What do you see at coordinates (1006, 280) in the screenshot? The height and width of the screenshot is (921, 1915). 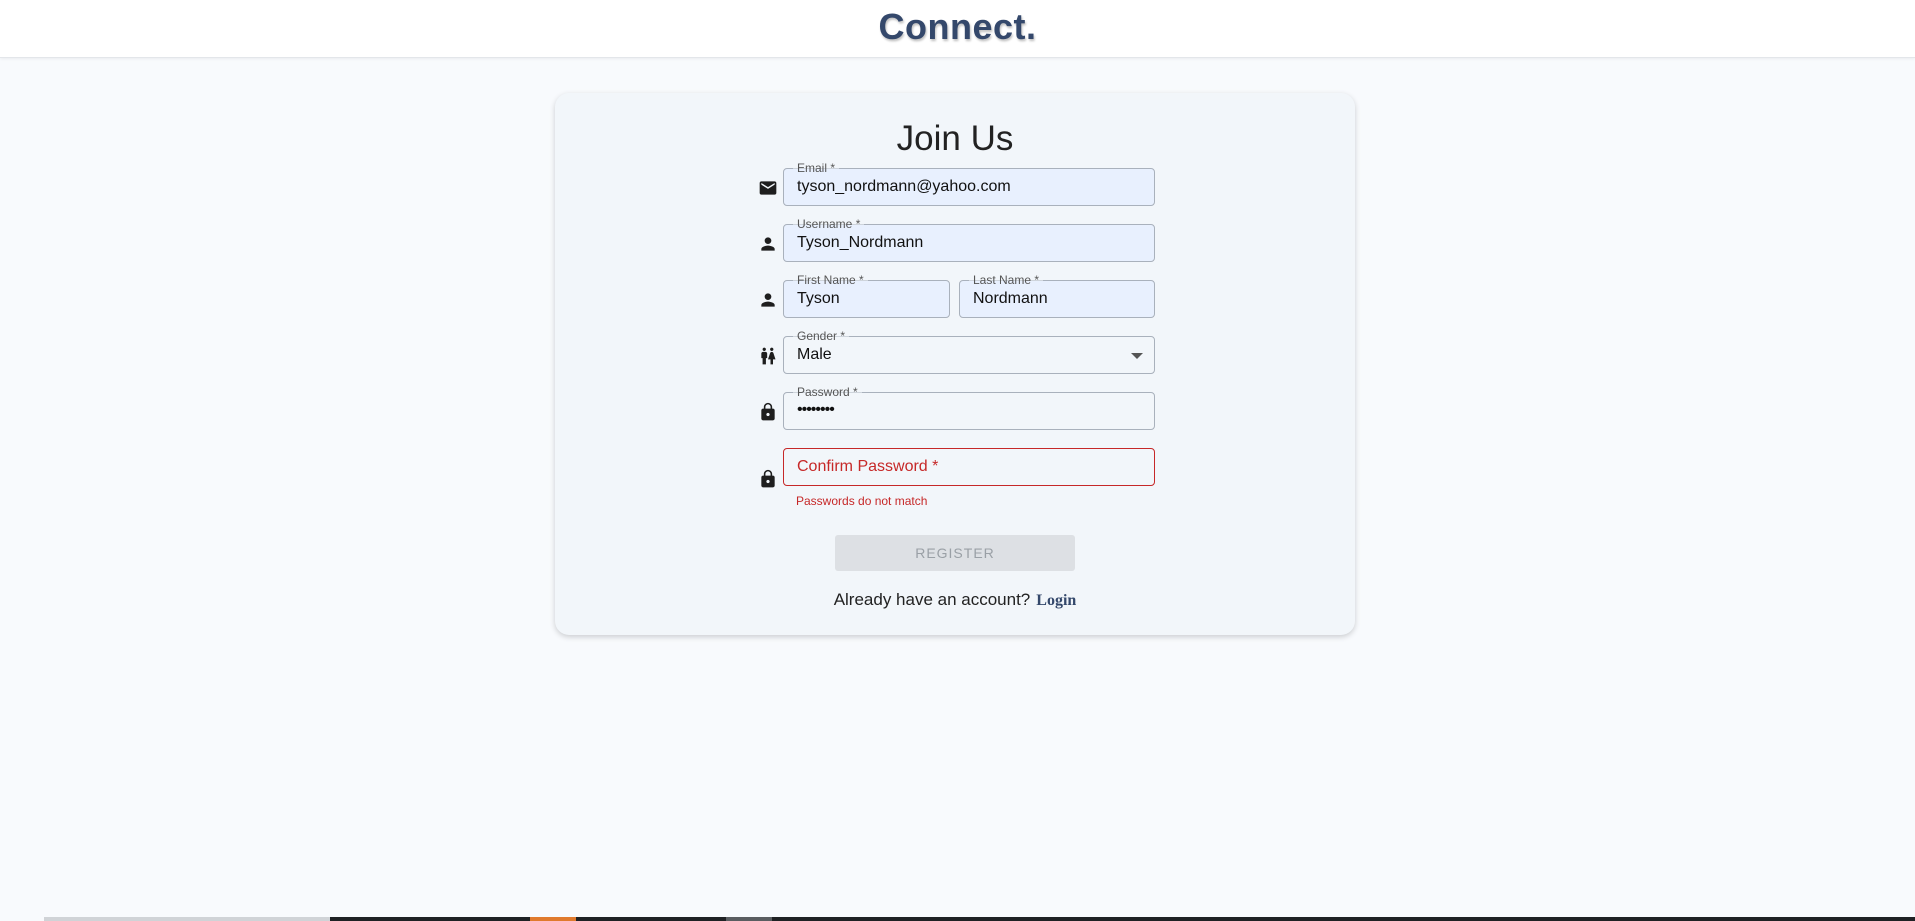 I see `last-name-label: Last Name *` at bounding box center [1006, 280].